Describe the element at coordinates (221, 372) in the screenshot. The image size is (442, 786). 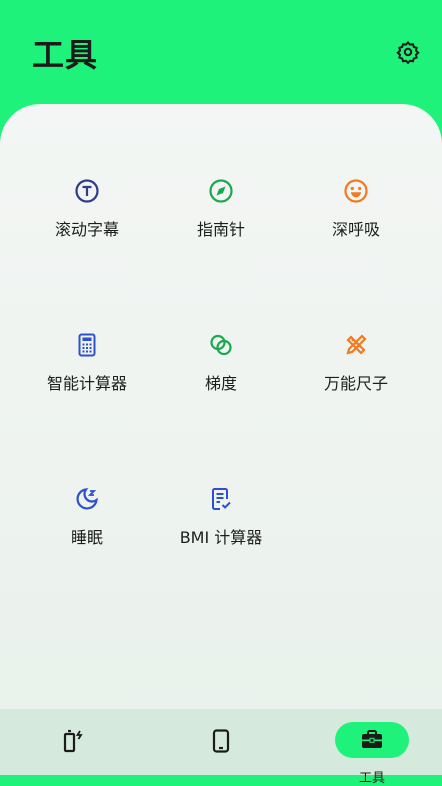
I see `tool-gradient: 梯度` at that location.